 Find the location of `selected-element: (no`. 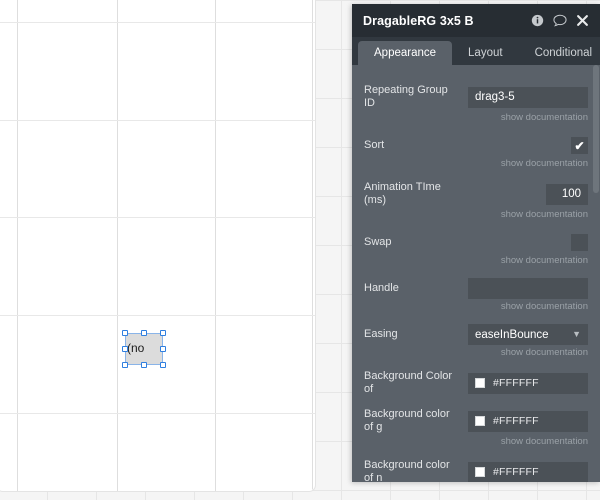

selected-element: (no is located at coordinates (144, 349).